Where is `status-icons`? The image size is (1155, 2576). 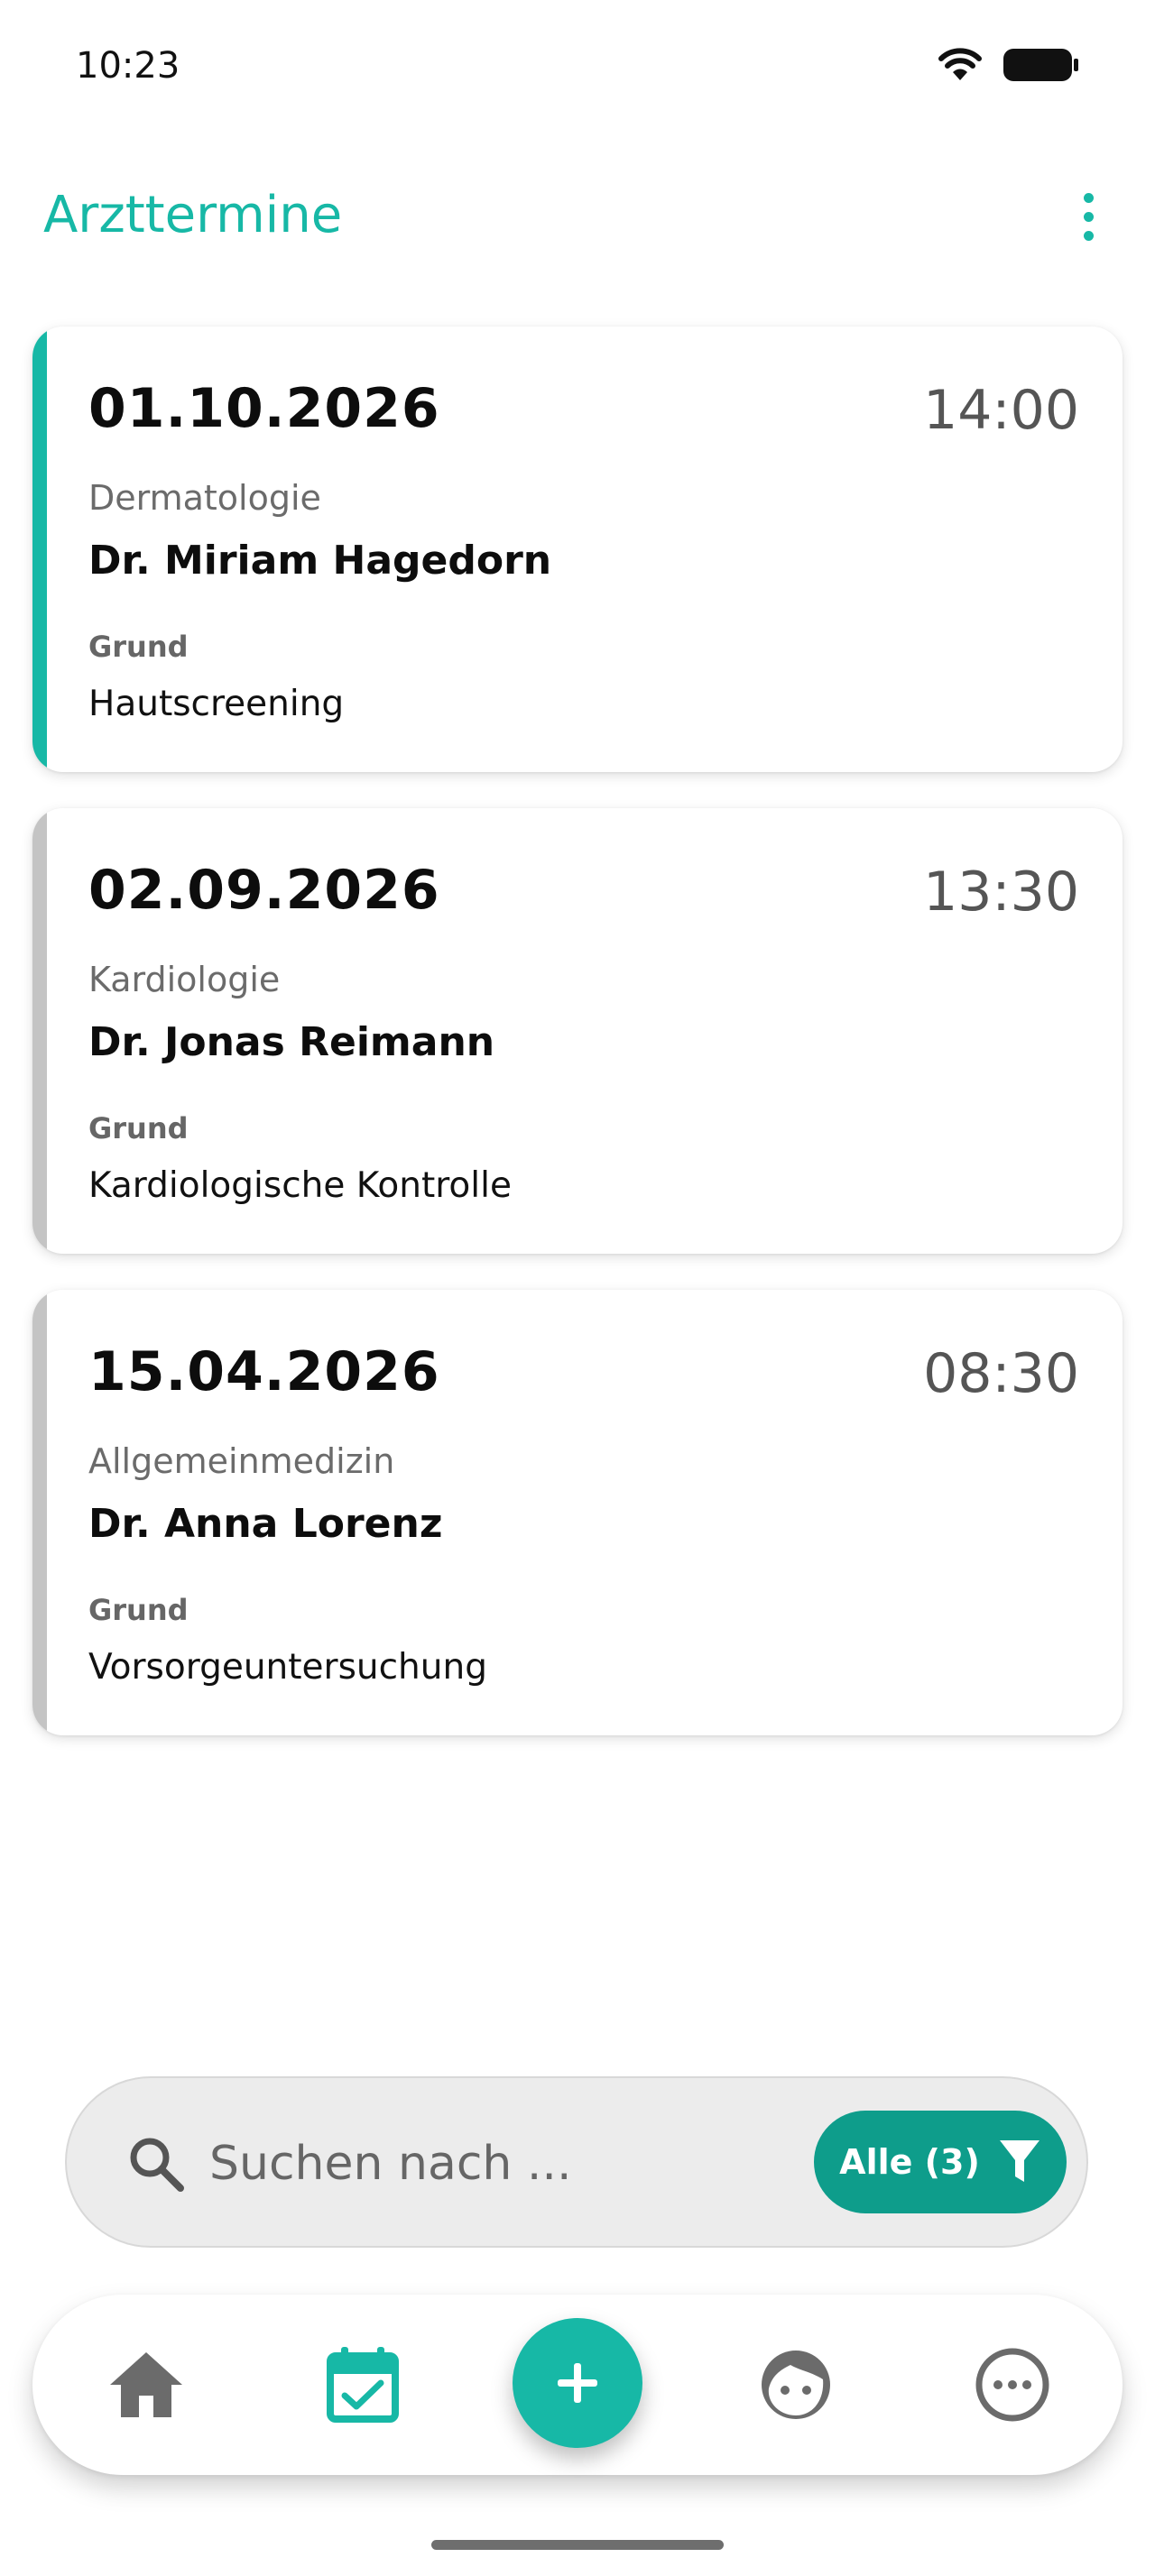 status-icons is located at coordinates (1008, 65).